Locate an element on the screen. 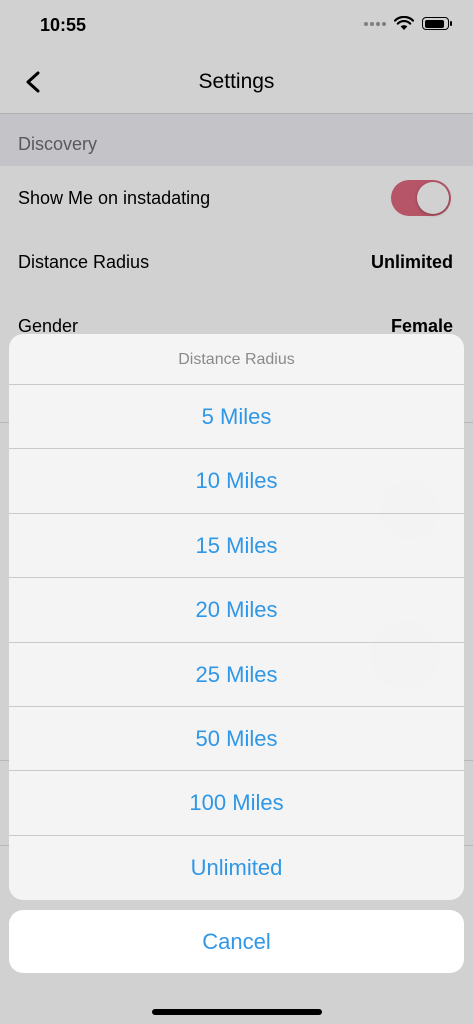 Image resolution: width=473 pixels, height=1024 pixels. option-10-miles: 10 Miles is located at coordinates (236, 481).